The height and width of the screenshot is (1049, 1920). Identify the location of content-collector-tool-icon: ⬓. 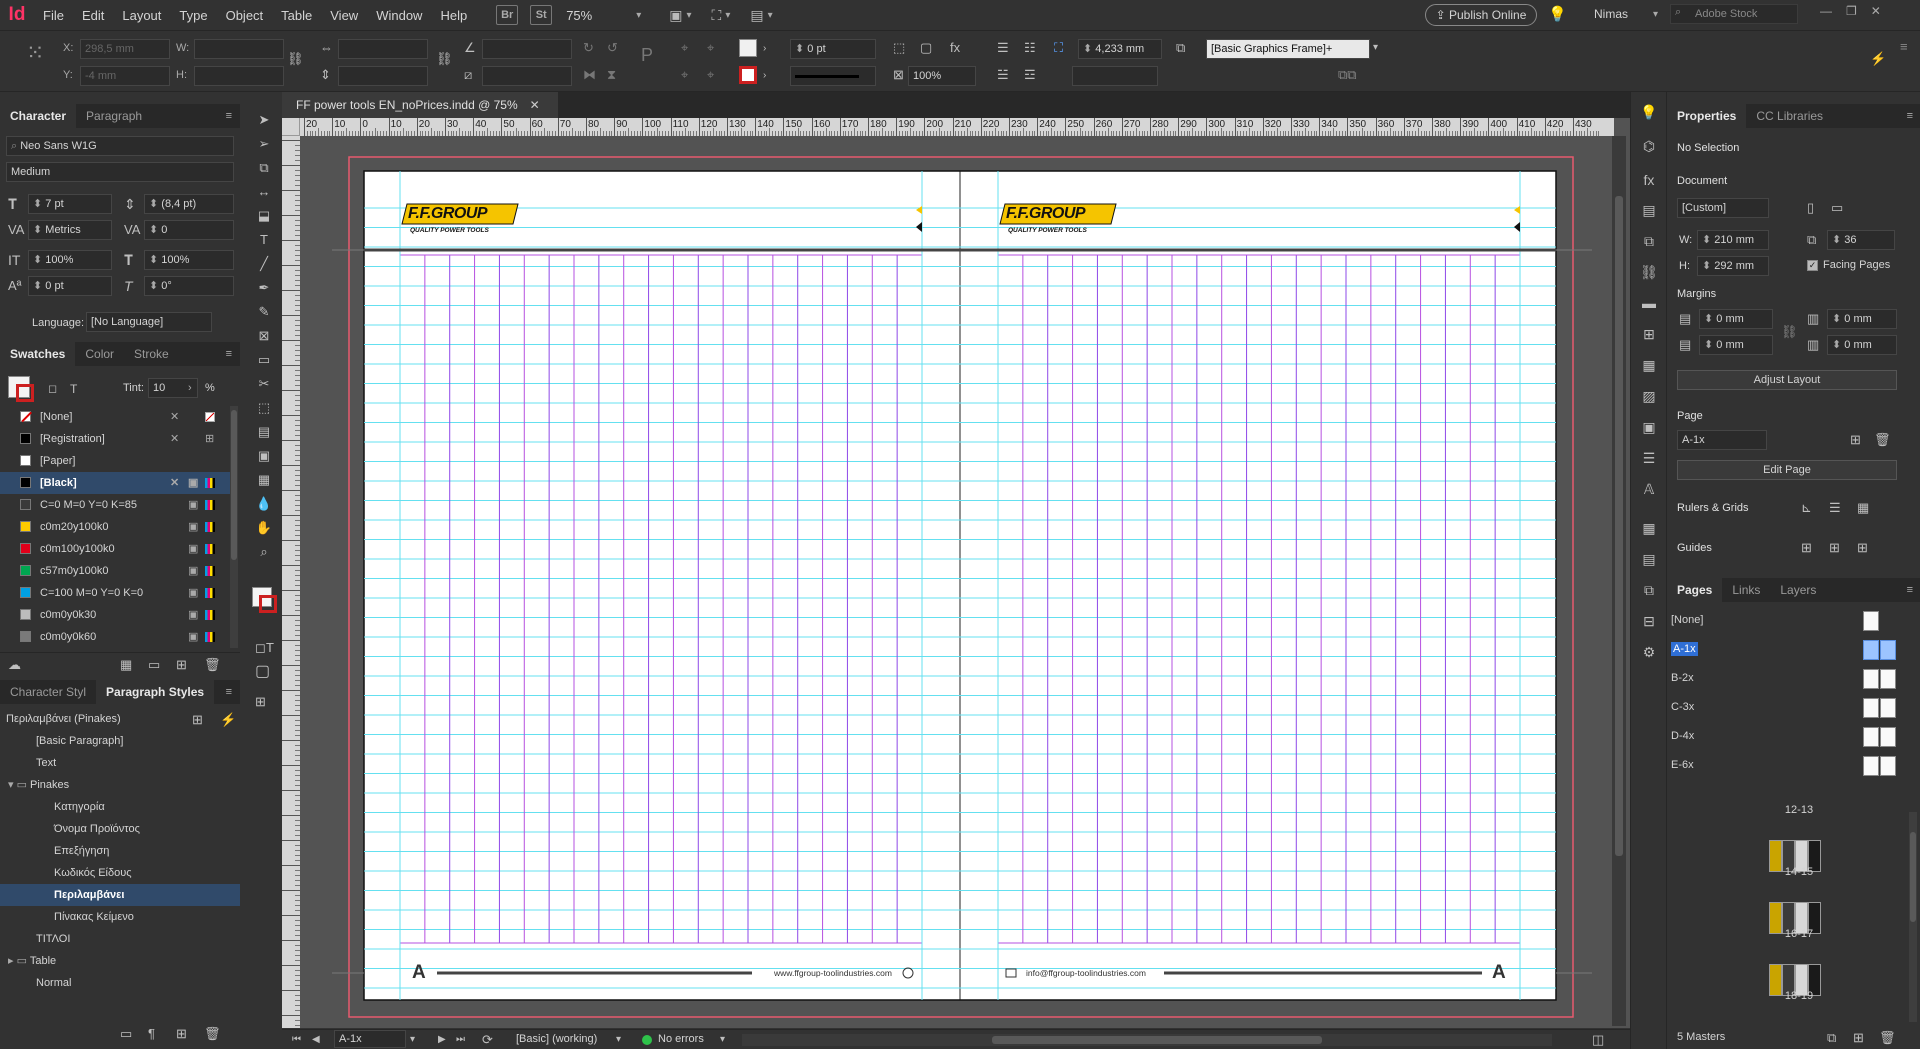
(264, 216).